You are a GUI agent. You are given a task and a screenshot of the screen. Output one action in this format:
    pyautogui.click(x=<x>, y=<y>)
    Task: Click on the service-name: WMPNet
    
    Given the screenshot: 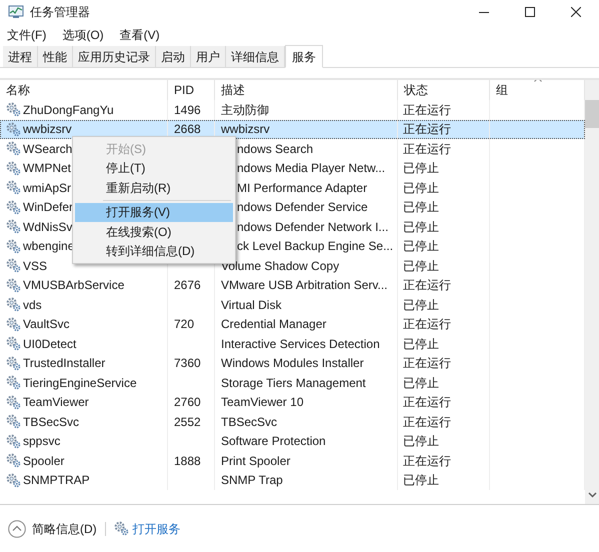 What is the action you would take?
    pyautogui.click(x=47, y=169)
    